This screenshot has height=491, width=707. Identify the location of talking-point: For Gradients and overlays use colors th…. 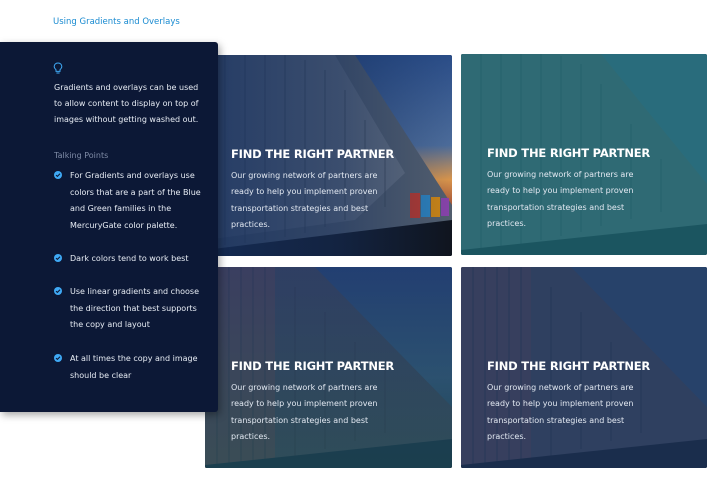
(129, 201).